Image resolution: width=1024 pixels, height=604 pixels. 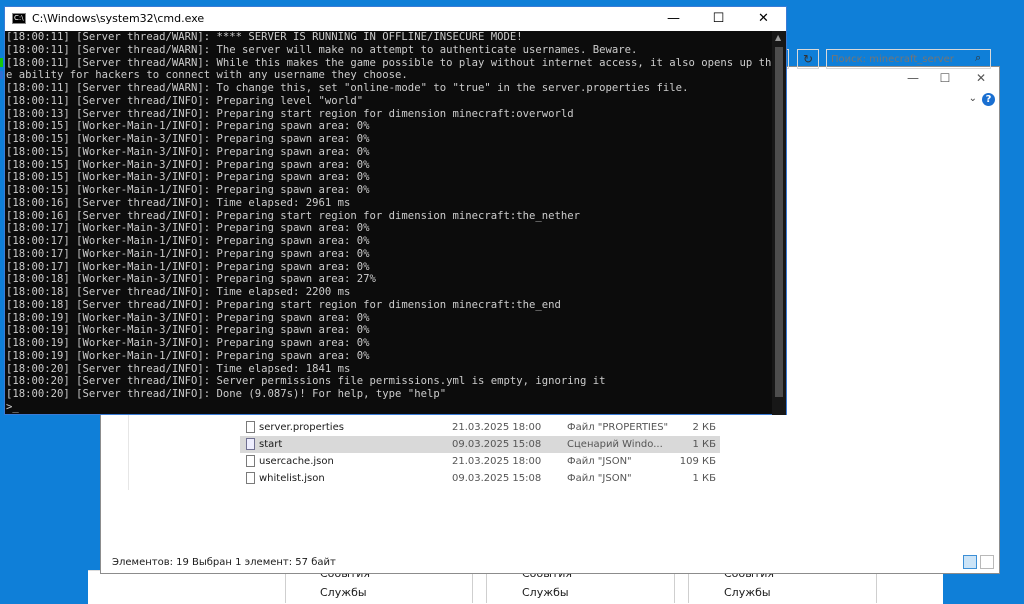 I want to click on scrollbar: ▲, so click(x=779, y=223).